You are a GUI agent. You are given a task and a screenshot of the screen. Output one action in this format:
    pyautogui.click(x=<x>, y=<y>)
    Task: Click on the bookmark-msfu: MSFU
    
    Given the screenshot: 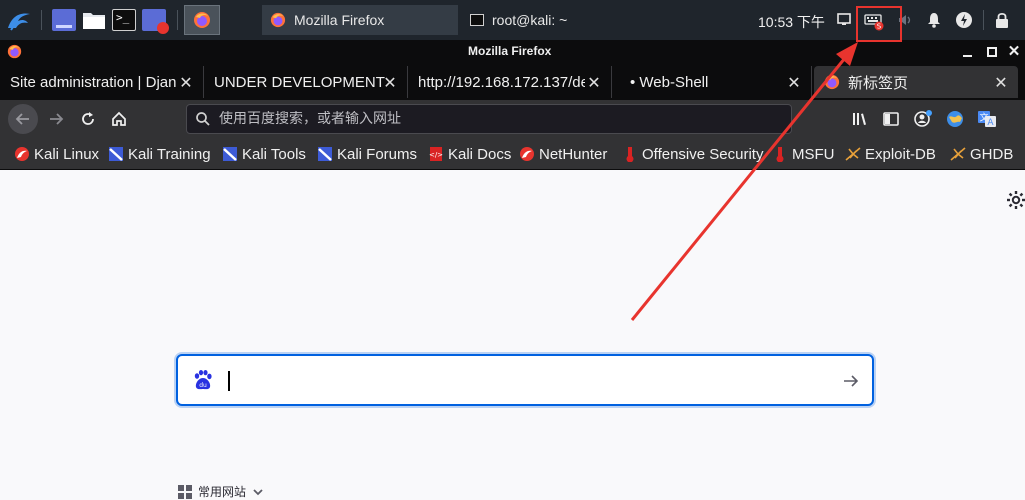 What is the action you would take?
    pyautogui.click(x=803, y=154)
    